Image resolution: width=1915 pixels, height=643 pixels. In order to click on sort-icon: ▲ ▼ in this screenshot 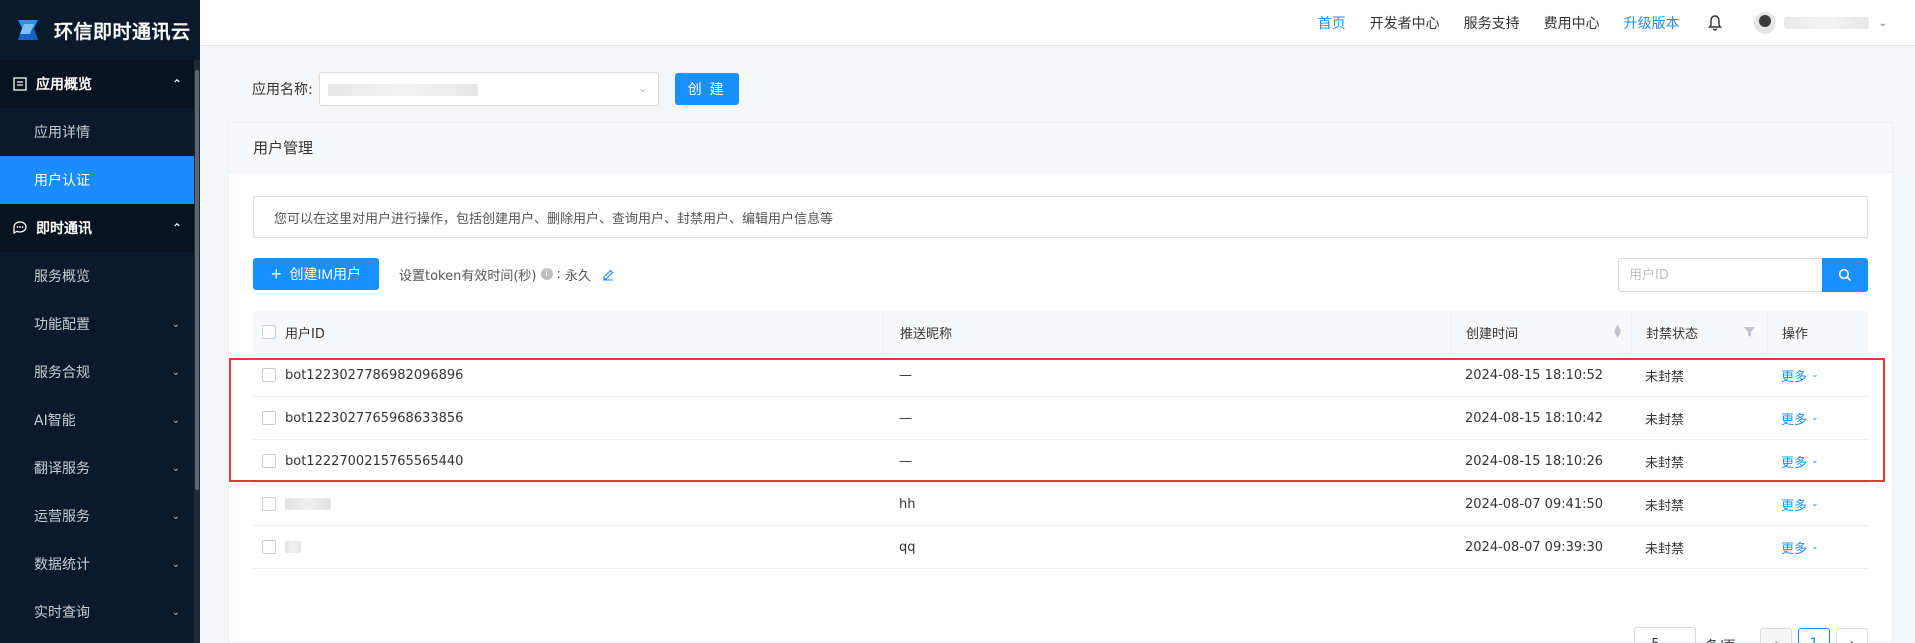, I will do `click(1617, 332)`.